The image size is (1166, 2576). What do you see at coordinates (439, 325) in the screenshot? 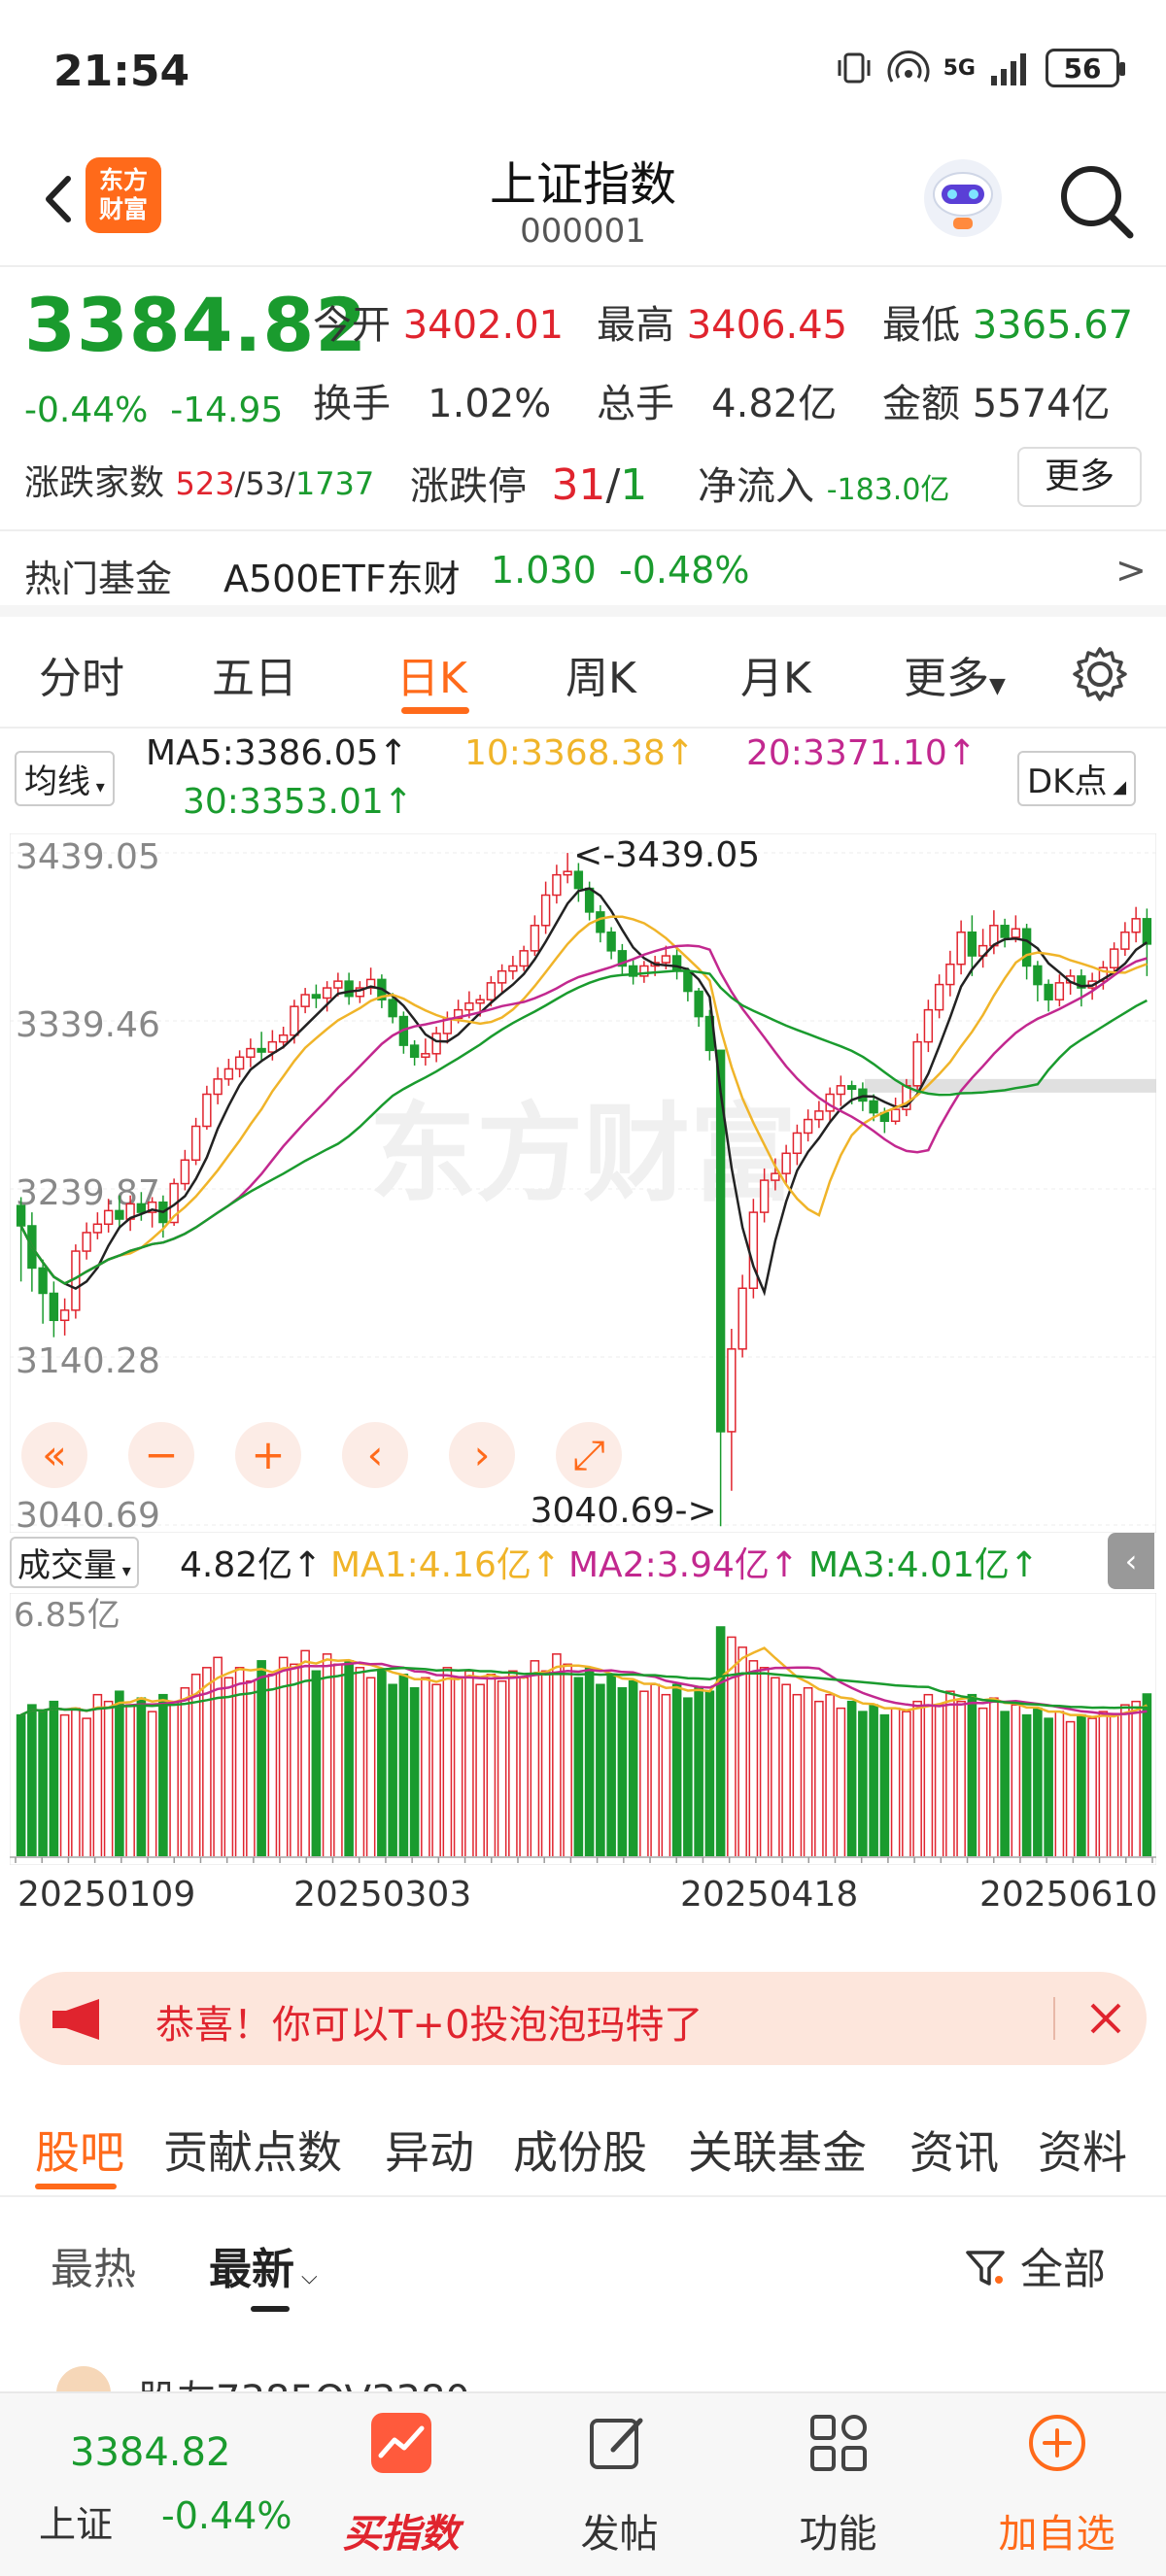
I see `open-stat: 今开 3402.01` at bounding box center [439, 325].